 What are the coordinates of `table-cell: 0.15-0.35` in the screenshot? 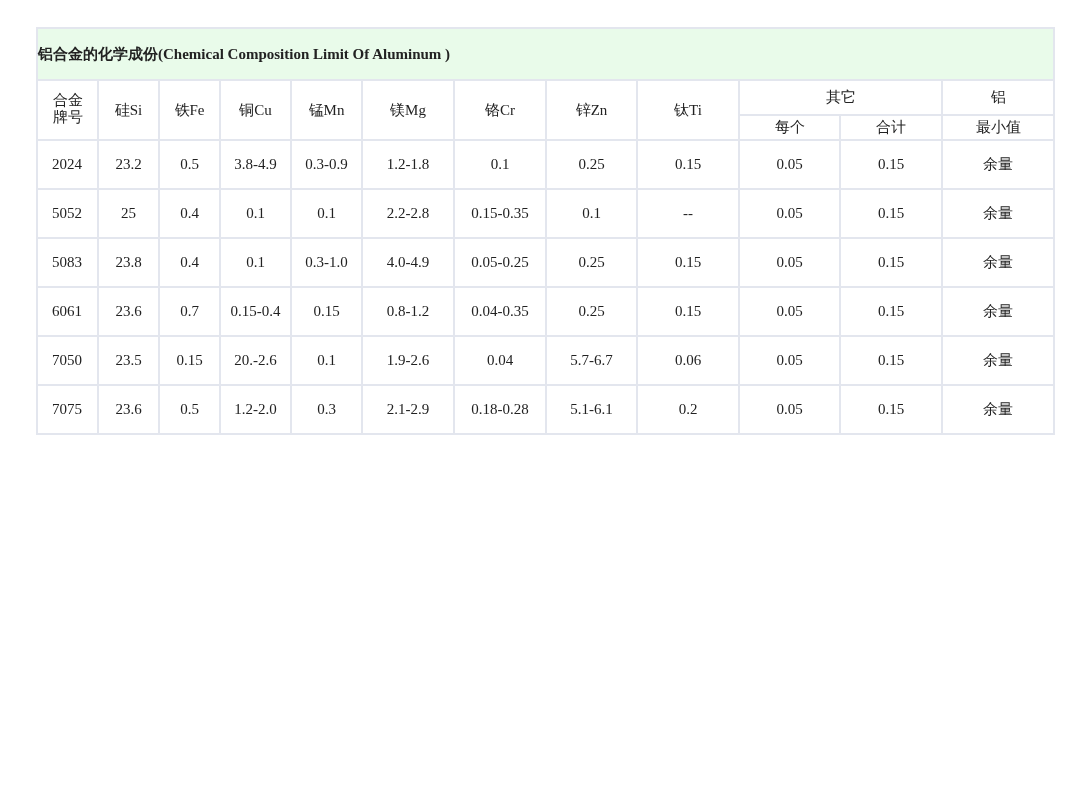 It's located at (500, 213).